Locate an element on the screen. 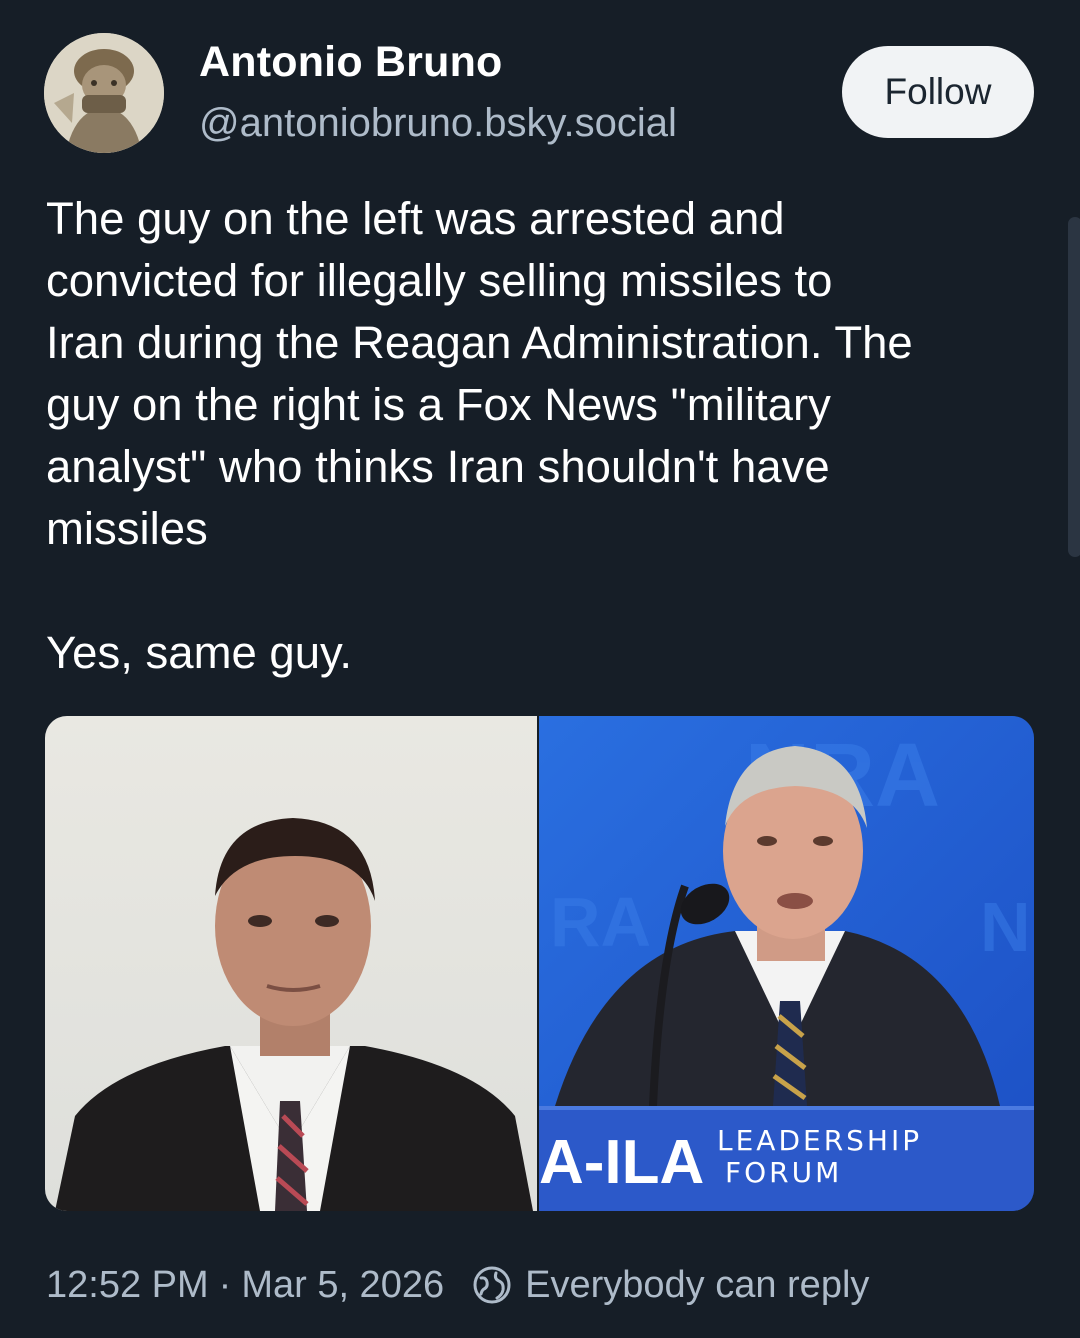 The image size is (1080, 1338). reply-setting: Everybody can reply is located at coordinates (697, 1285).